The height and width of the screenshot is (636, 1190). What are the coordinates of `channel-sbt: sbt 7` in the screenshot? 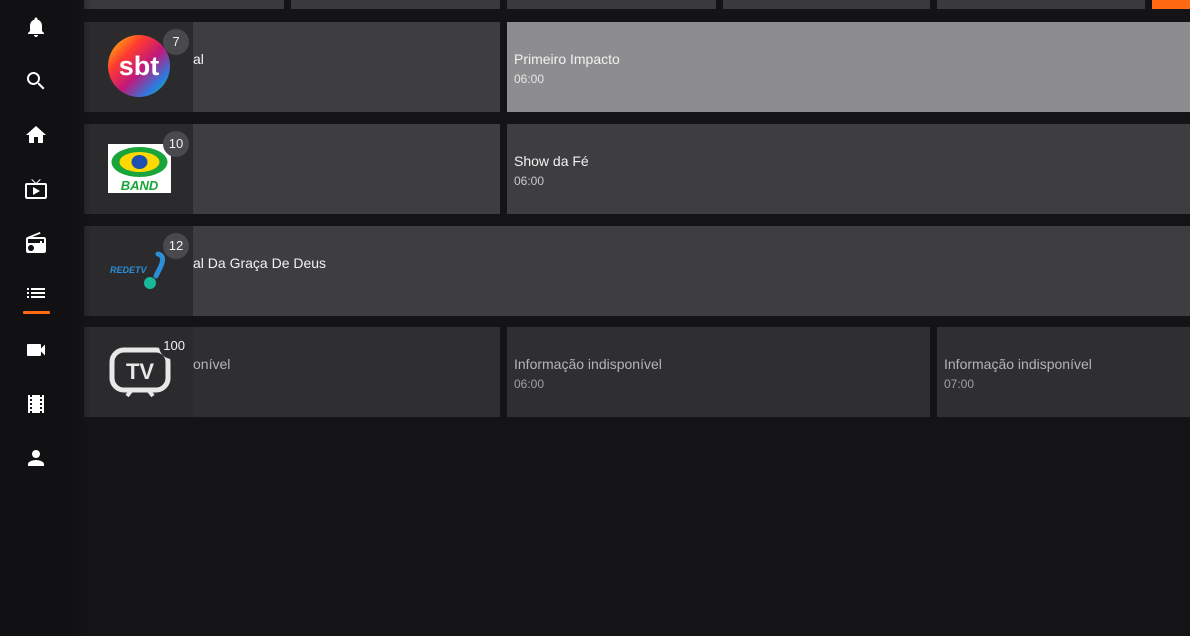 It's located at (138, 67).